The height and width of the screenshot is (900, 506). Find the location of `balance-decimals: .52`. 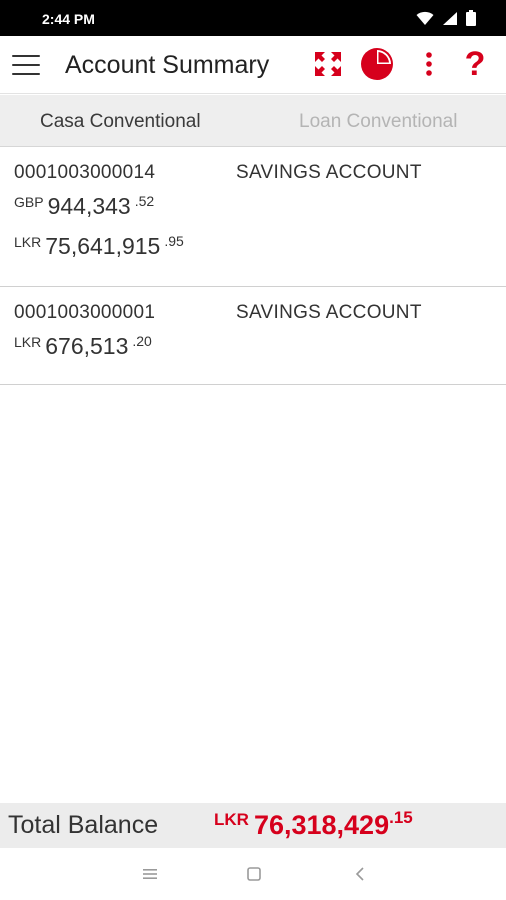

balance-decimals: .52 is located at coordinates (144, 201).